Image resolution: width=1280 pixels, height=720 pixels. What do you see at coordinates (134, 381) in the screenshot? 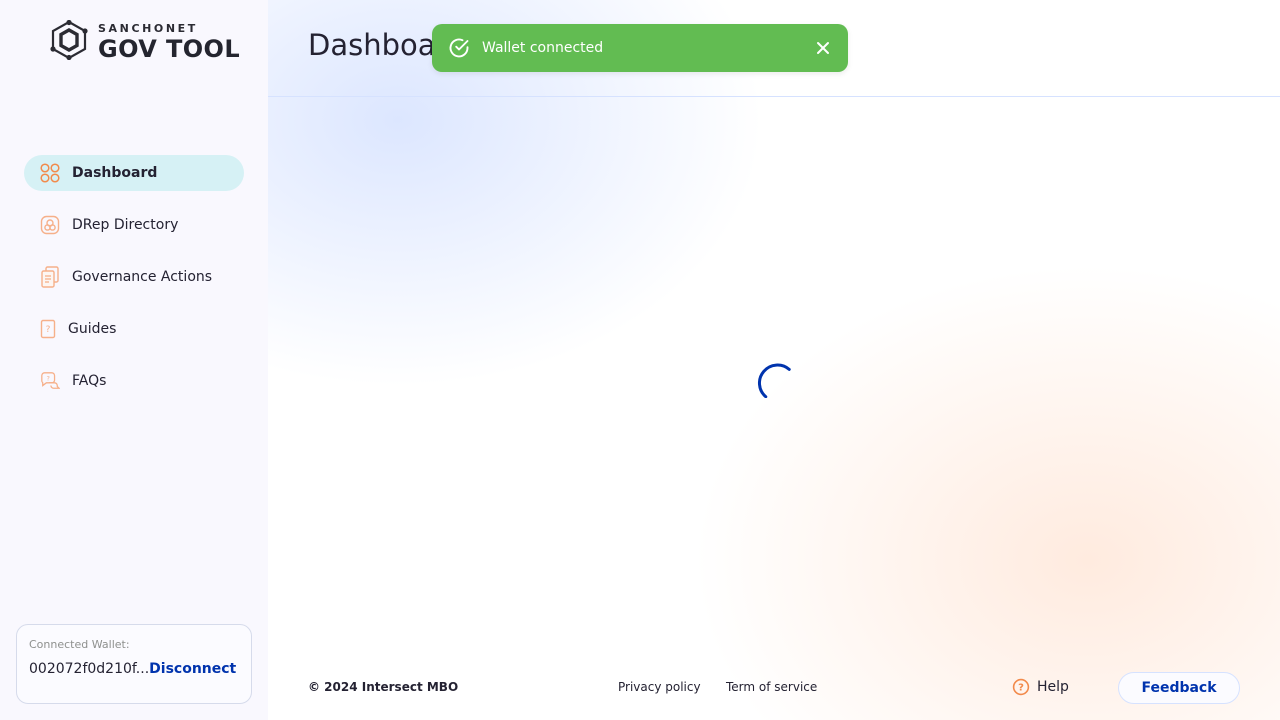
I see `sidebar-item-faqs: ? FAQs` at bounding box center [134, 381].